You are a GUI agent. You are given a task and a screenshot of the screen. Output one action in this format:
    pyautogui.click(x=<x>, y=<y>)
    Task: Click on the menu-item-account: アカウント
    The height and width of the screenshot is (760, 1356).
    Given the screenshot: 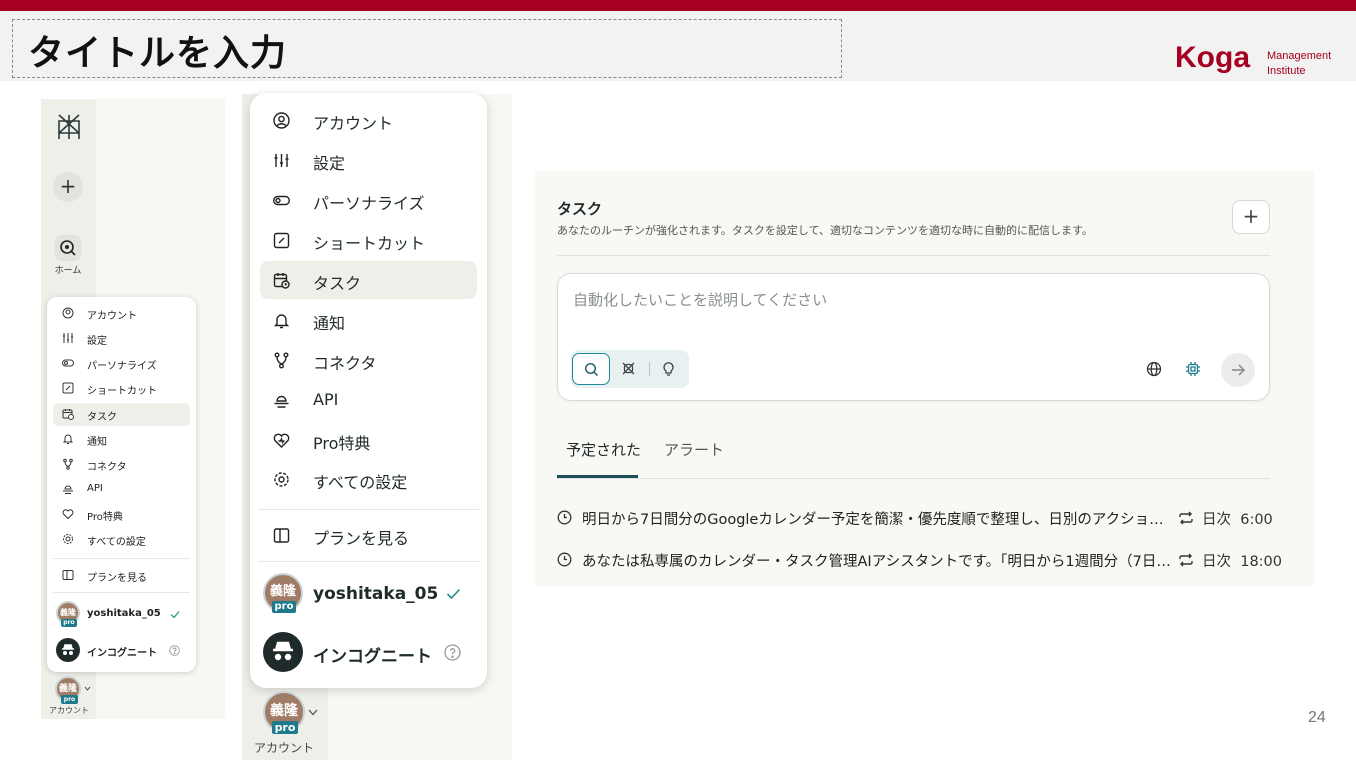 What is the action you would take?
    pyautogui.click(x=368, y=120)
    